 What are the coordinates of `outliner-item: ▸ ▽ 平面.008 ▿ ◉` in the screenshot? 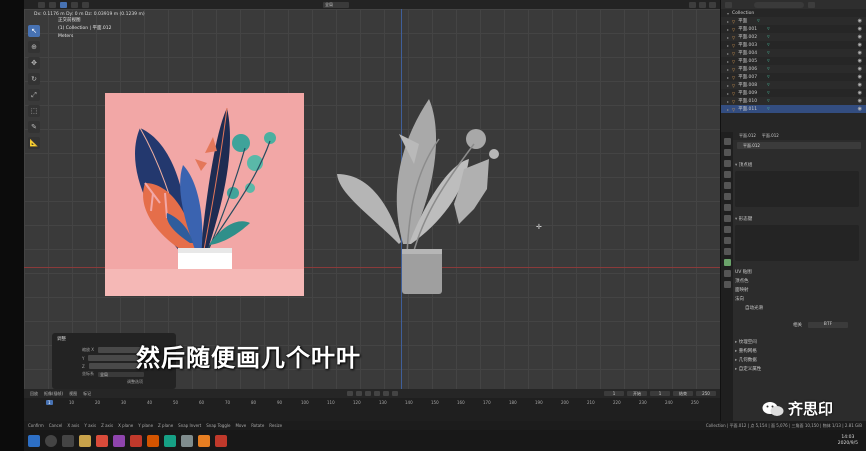 It's located at (793, 85).